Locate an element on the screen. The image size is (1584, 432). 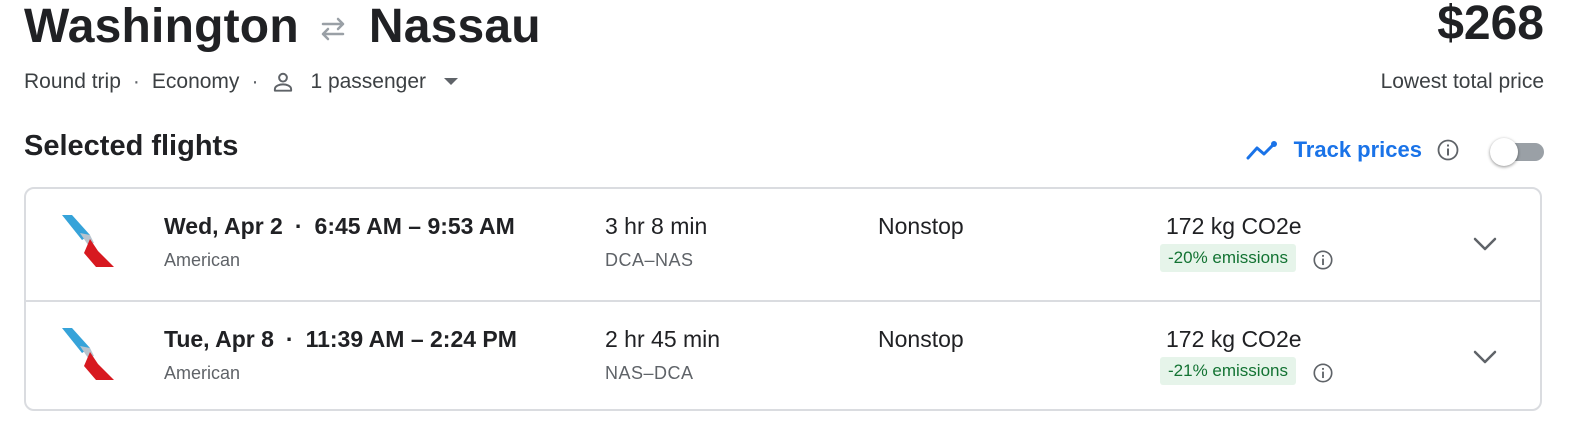
flight-airports: DCA–NAS is located at coordinates (649, 260).